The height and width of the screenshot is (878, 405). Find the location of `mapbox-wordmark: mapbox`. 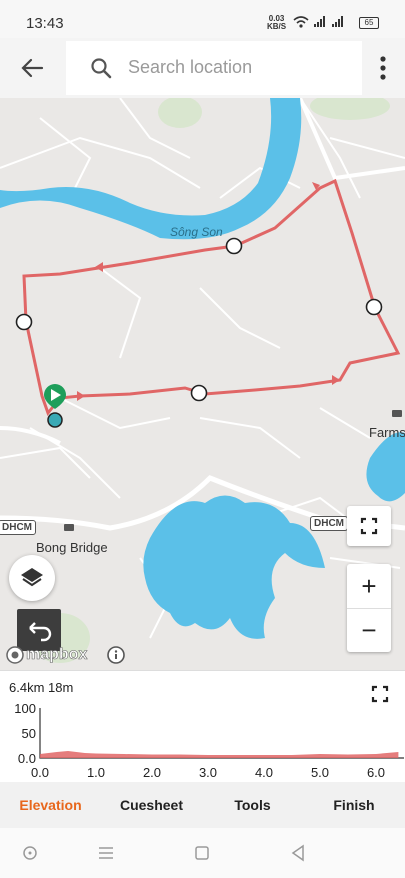

mapbox-wordmark: mapbox is located at coordinates (57, 655).